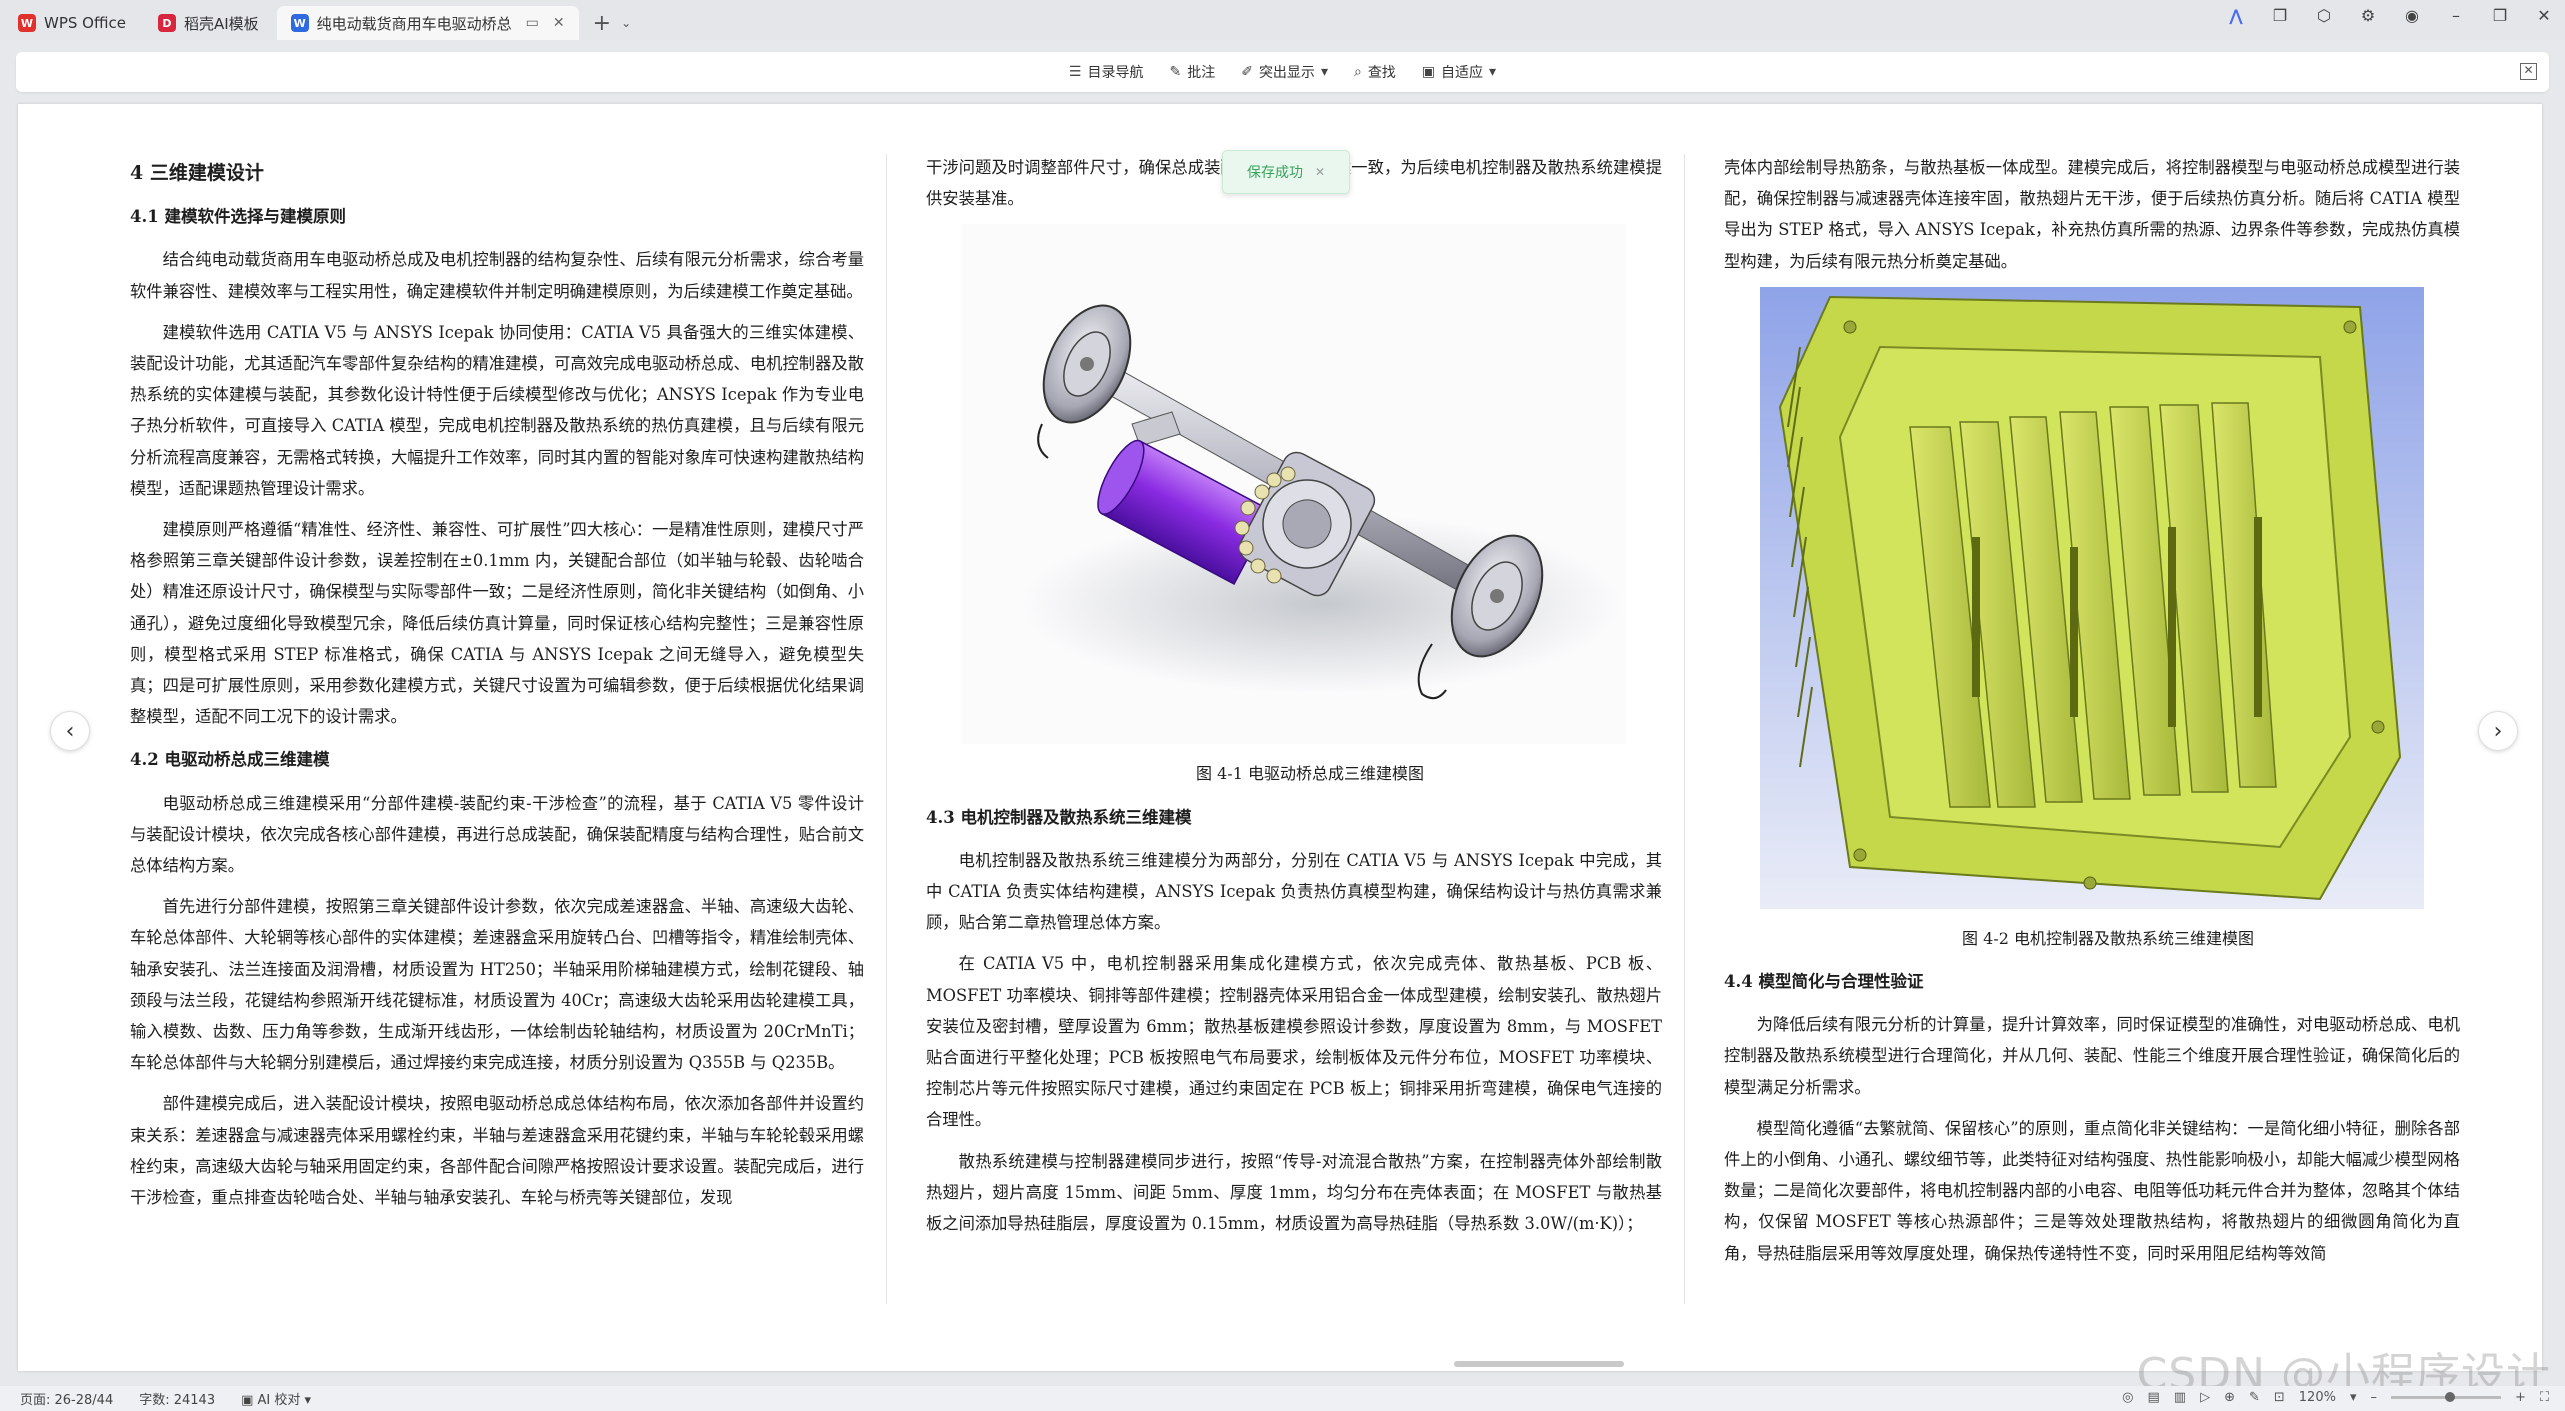  I want to click on figure-caption: 图 4-2 电机控制器及散热系统三维建模图, so click(2108, 938).